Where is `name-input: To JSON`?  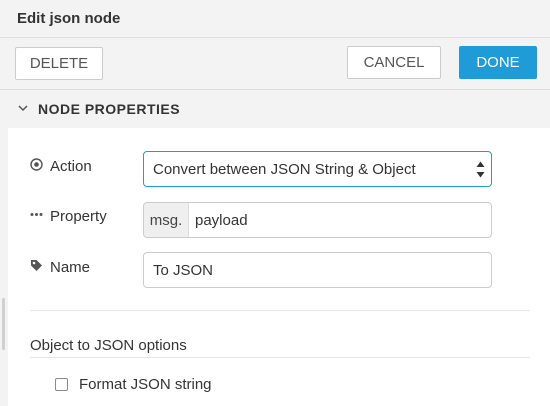
name-input: To JSON is located at coordinates (317, 270).